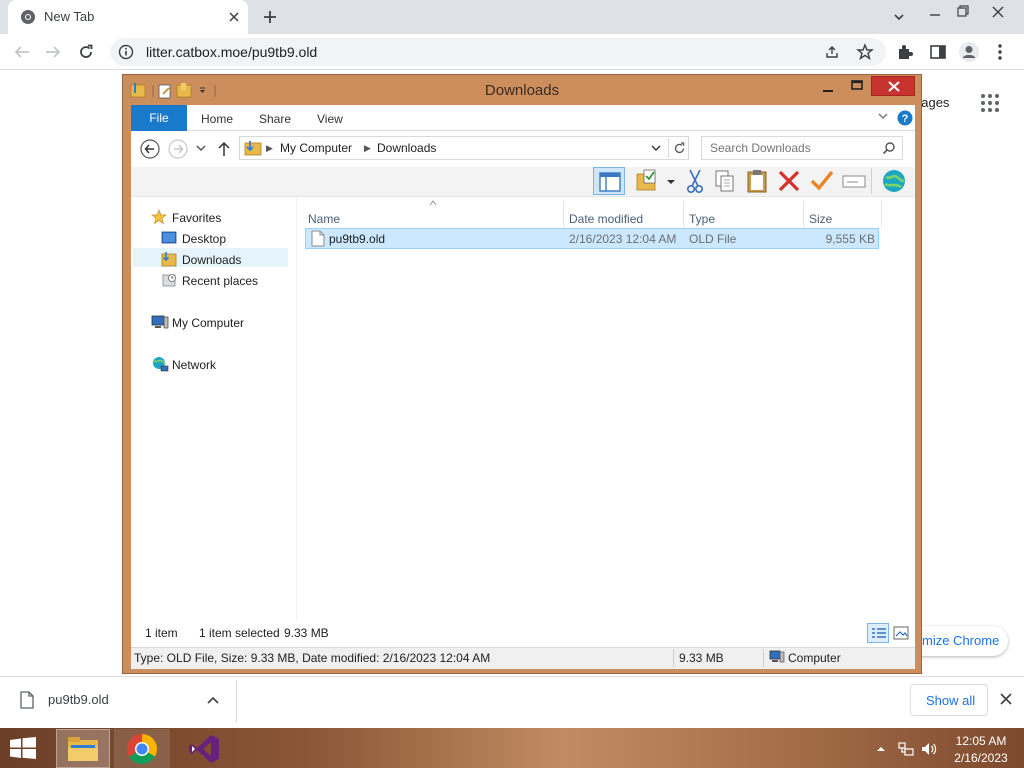 The image size is (1024, 768). Describe the element at coordinates (318, 238) in the screenshot. I see `generic-file-icon` at that location.